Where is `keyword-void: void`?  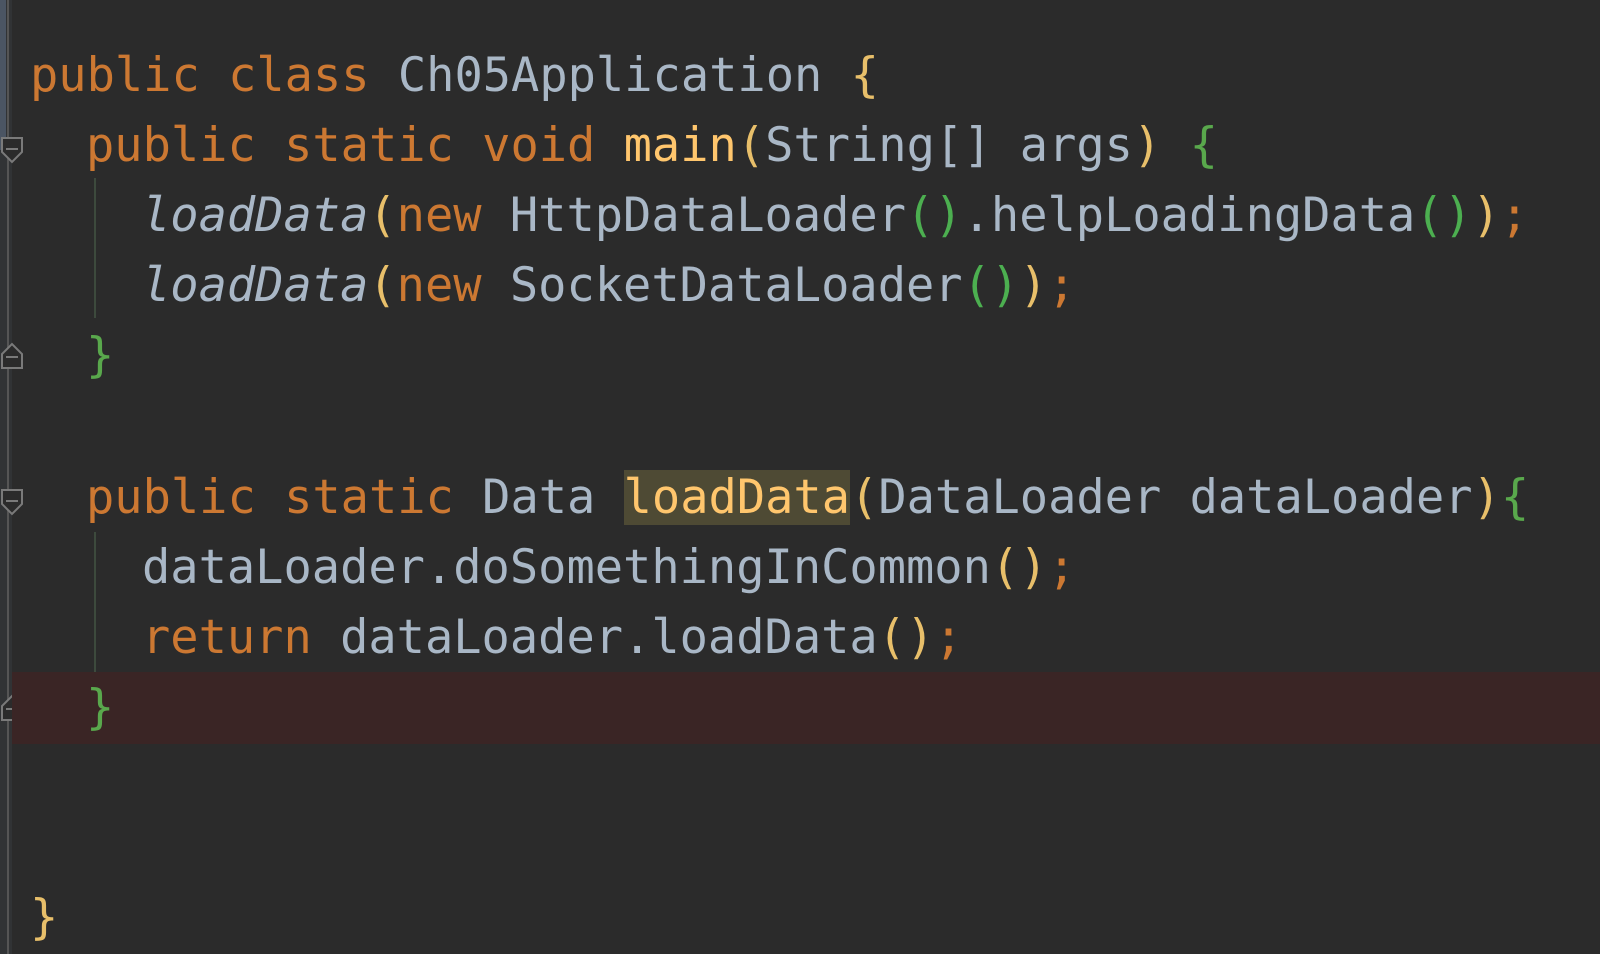
keyword-void: void is located at coordinates (539, 145).